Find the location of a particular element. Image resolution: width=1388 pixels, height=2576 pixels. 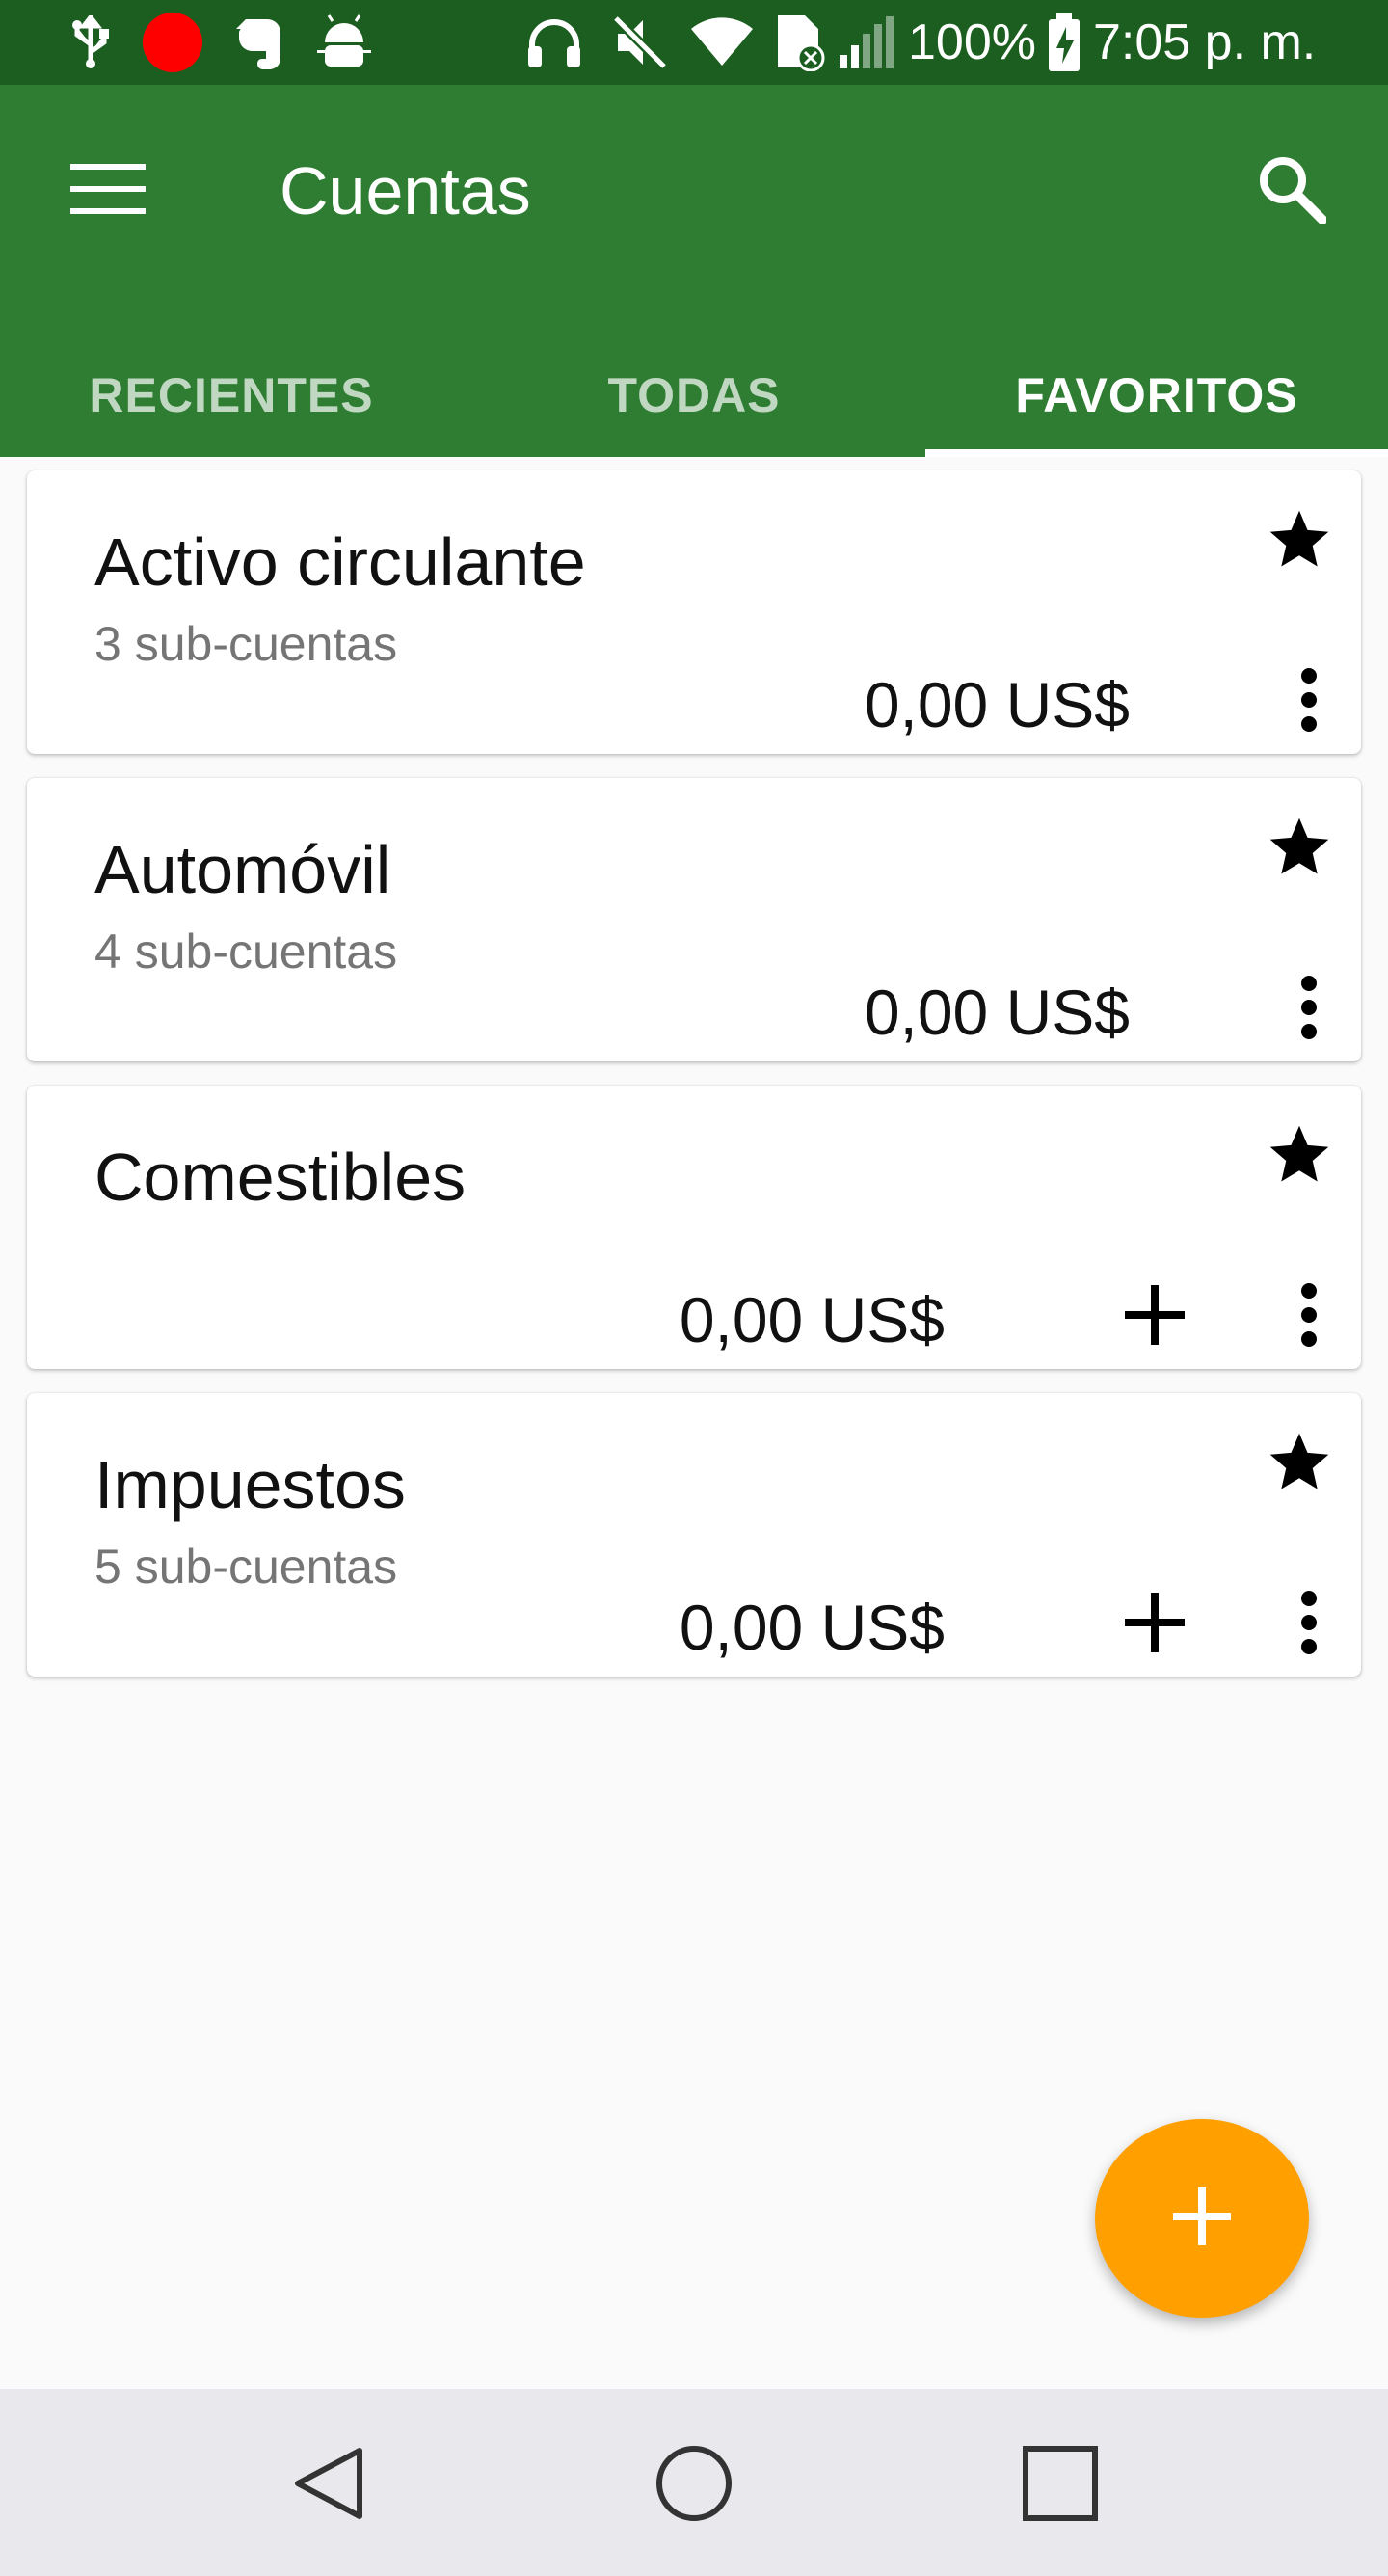

record-icon is located at coordinates (172, 42).